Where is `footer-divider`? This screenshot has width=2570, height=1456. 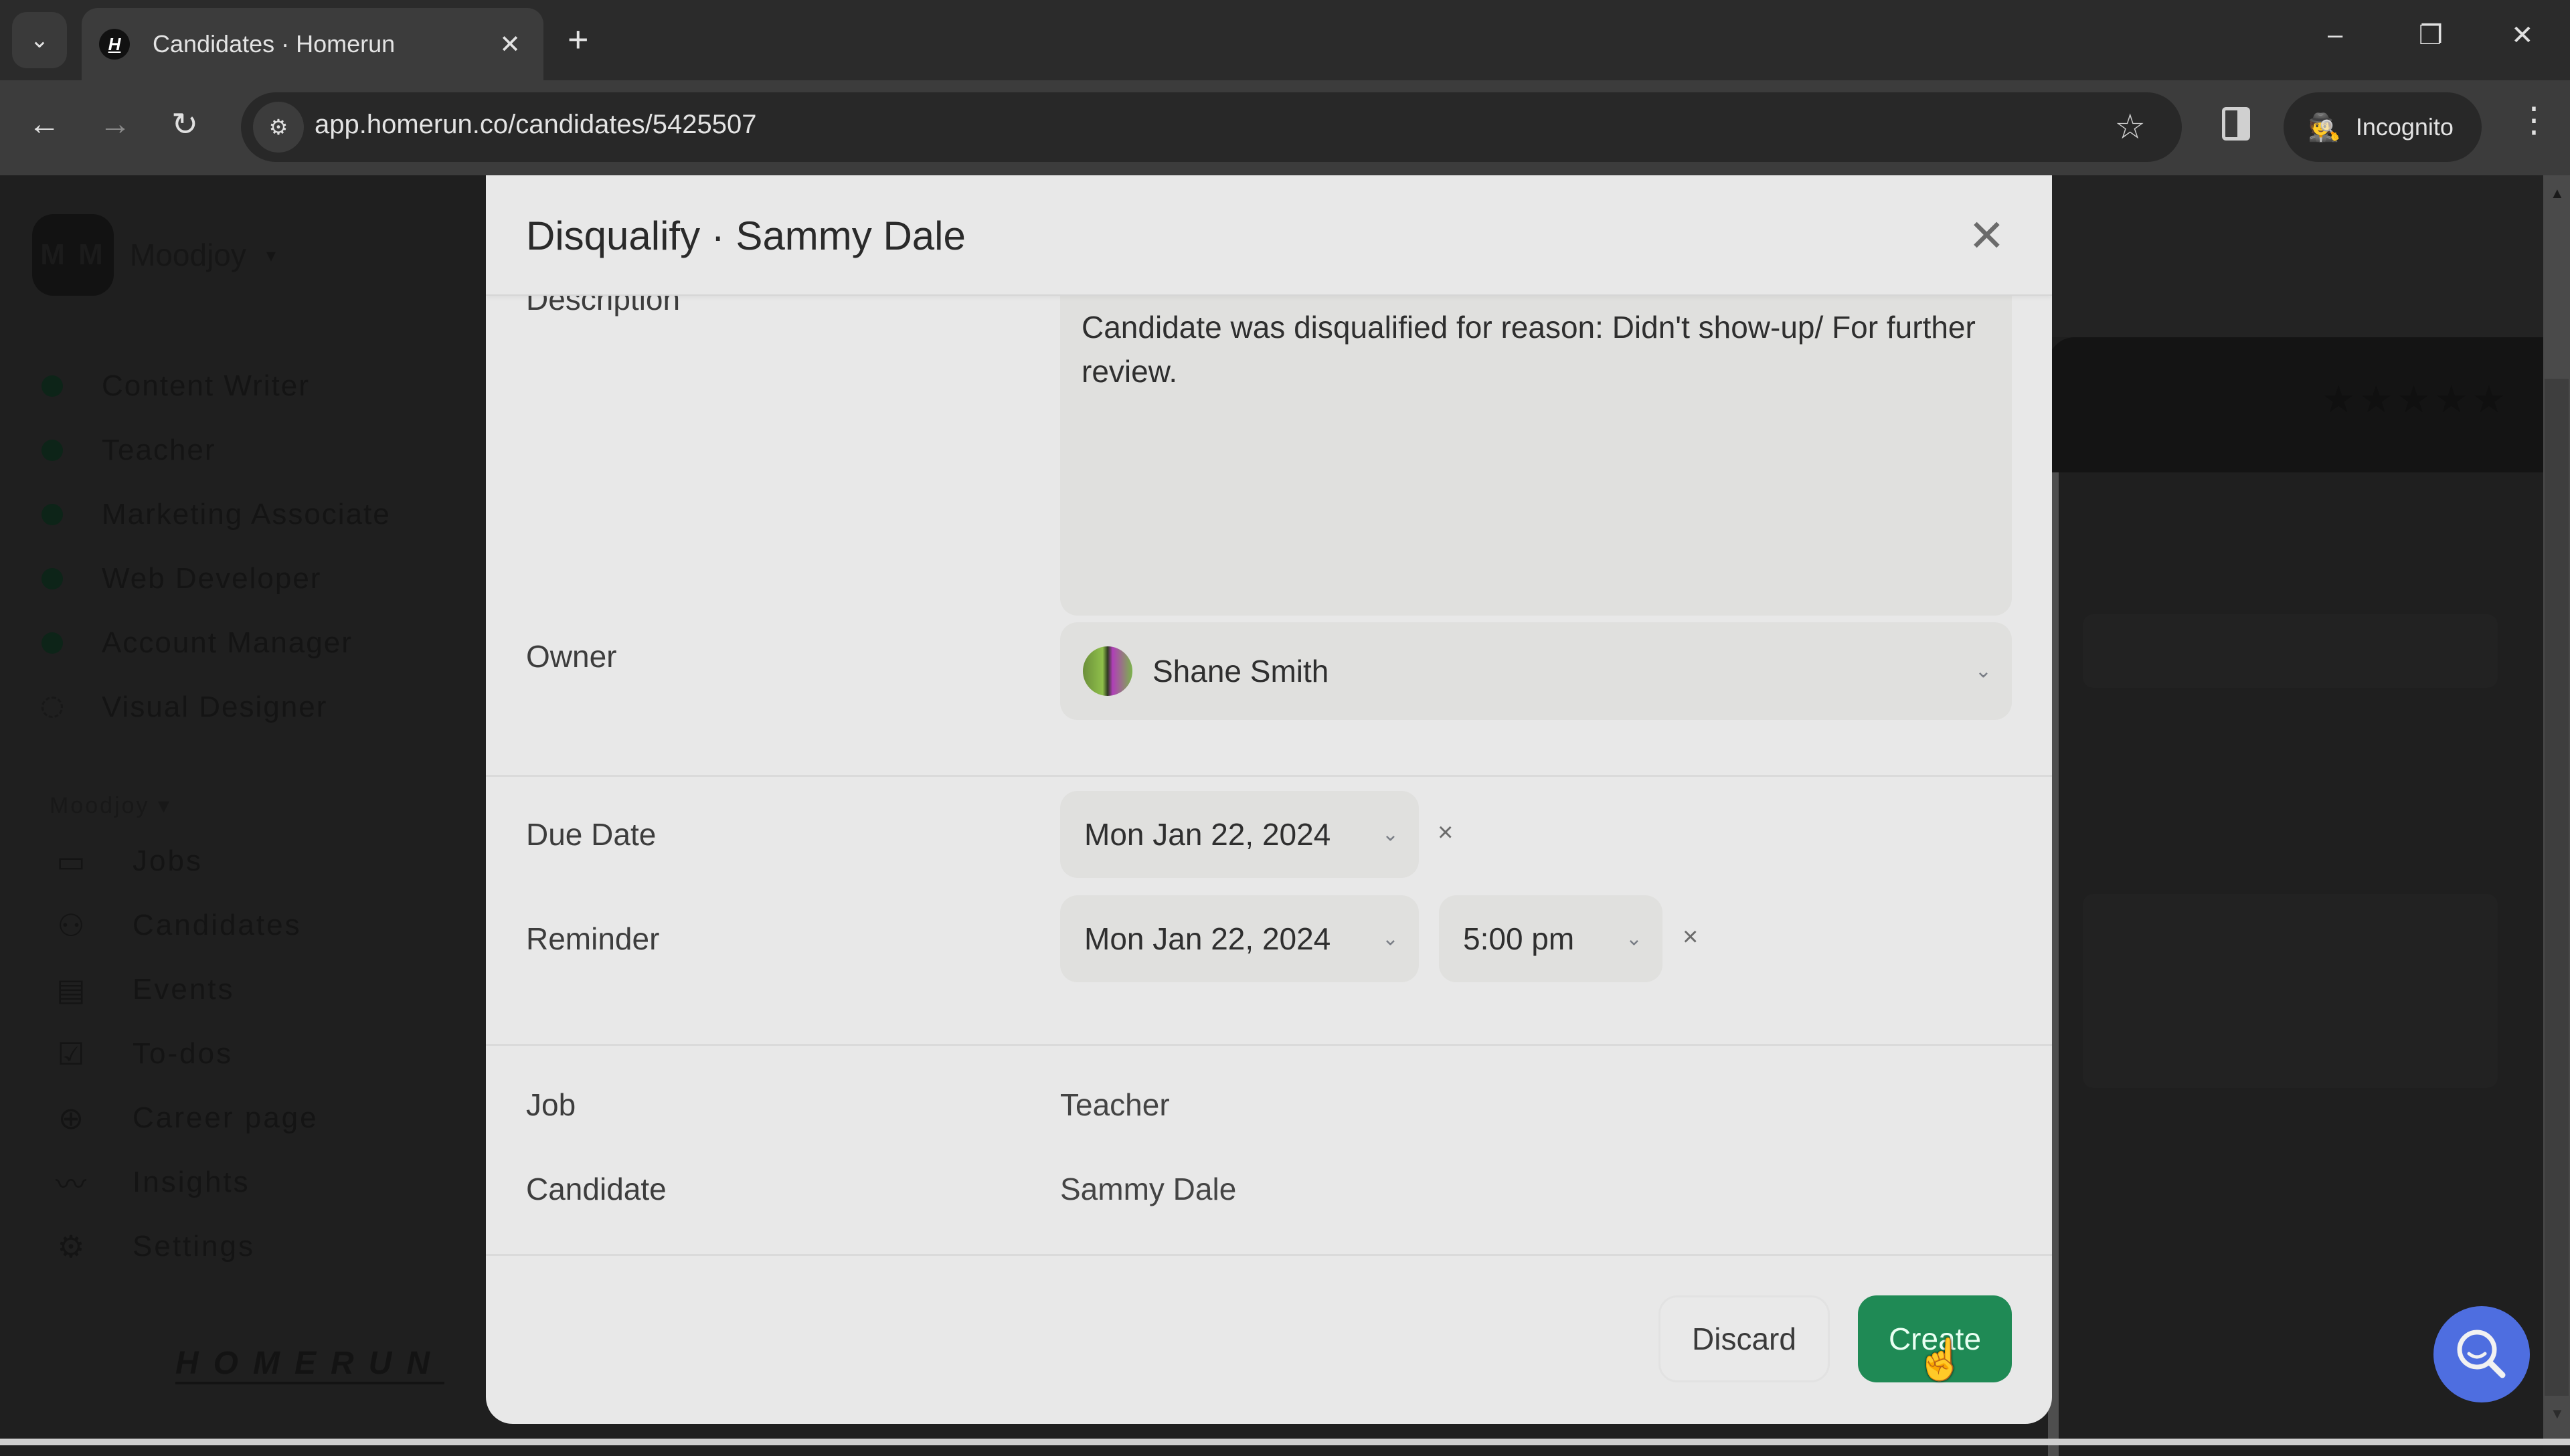 footer-divider is located at coordinates (1269, 1255).